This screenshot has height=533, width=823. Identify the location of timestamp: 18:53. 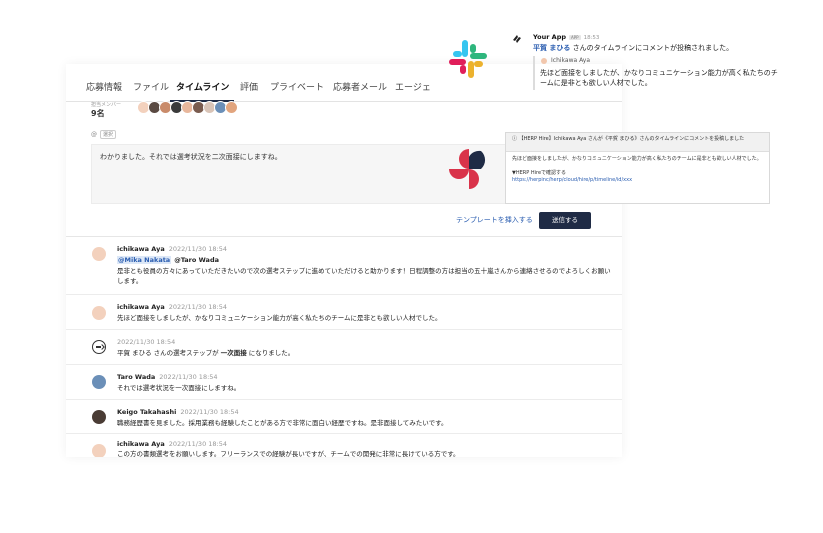
(591, 38).